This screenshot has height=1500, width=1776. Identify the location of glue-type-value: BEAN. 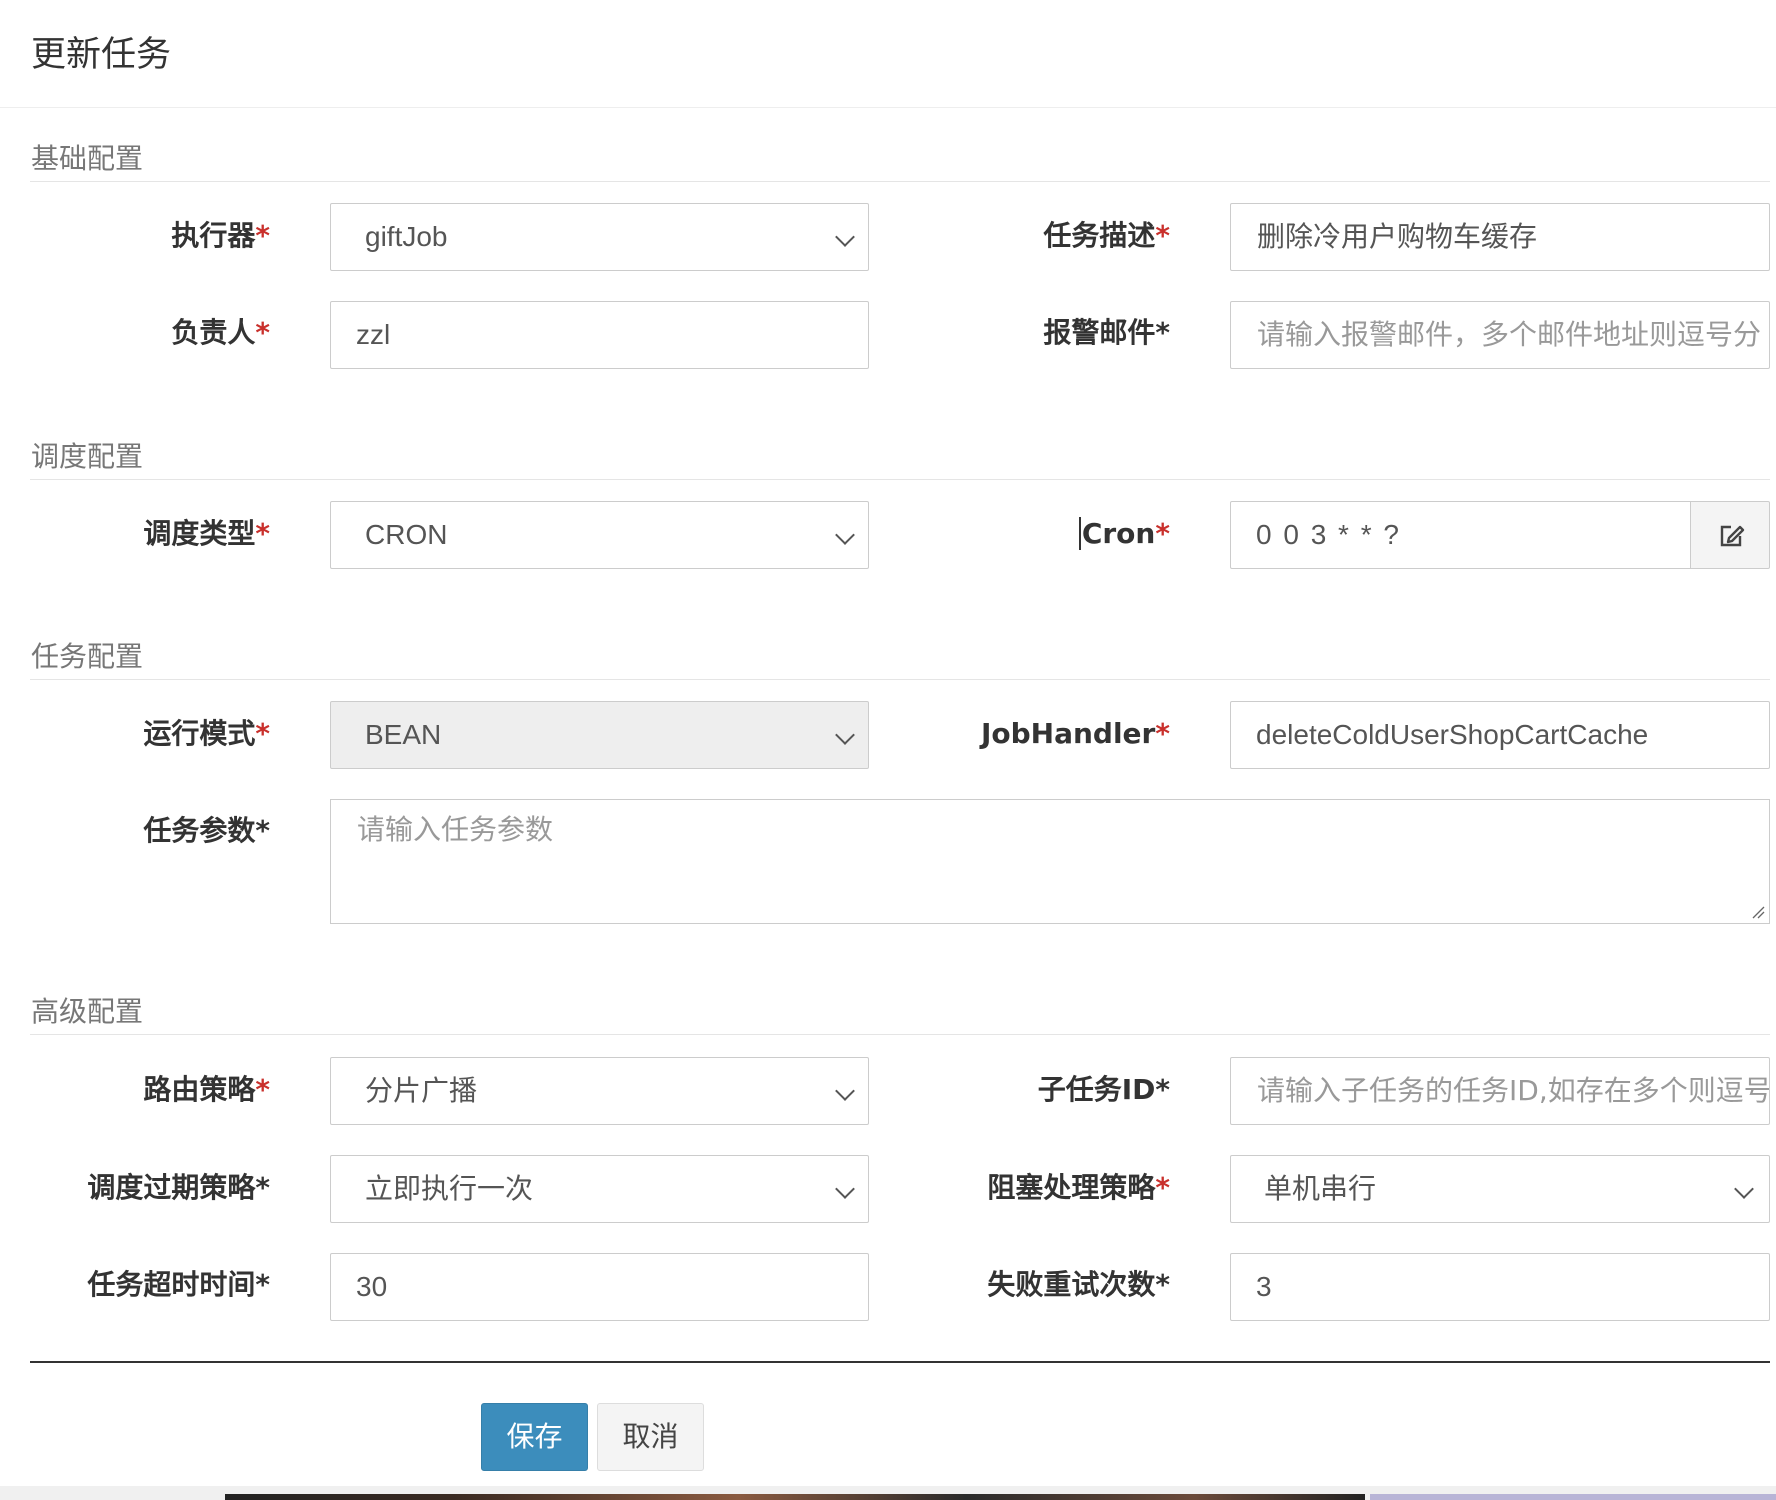
(403, 734).